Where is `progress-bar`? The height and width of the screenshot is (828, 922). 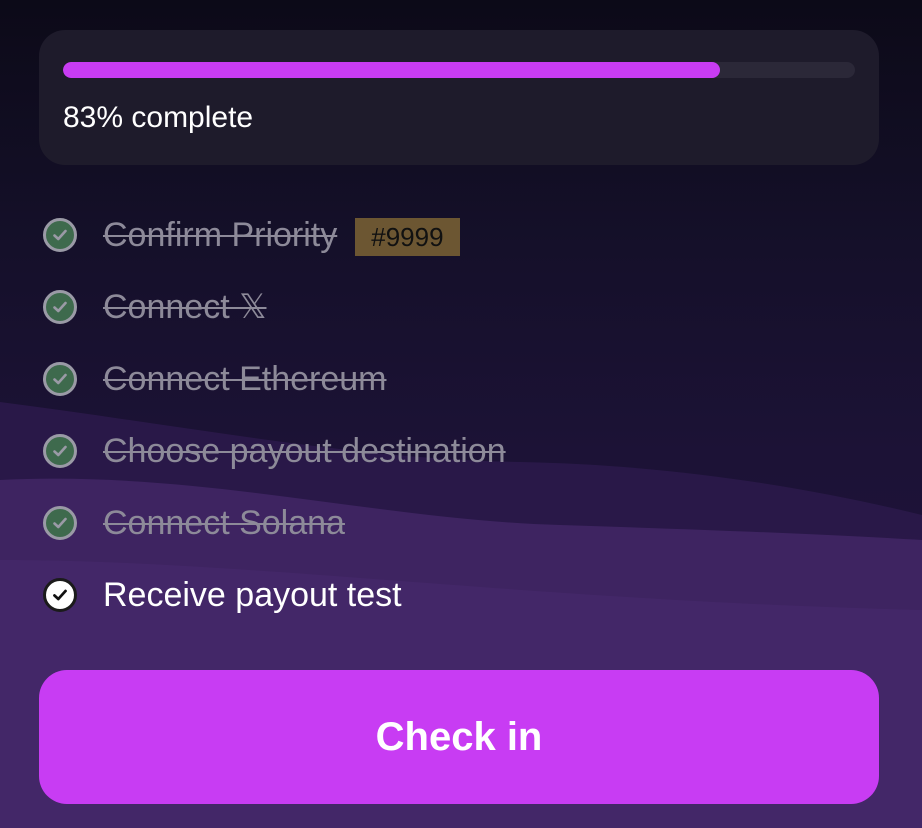 progress-bar is located at coordinates (459, 70).